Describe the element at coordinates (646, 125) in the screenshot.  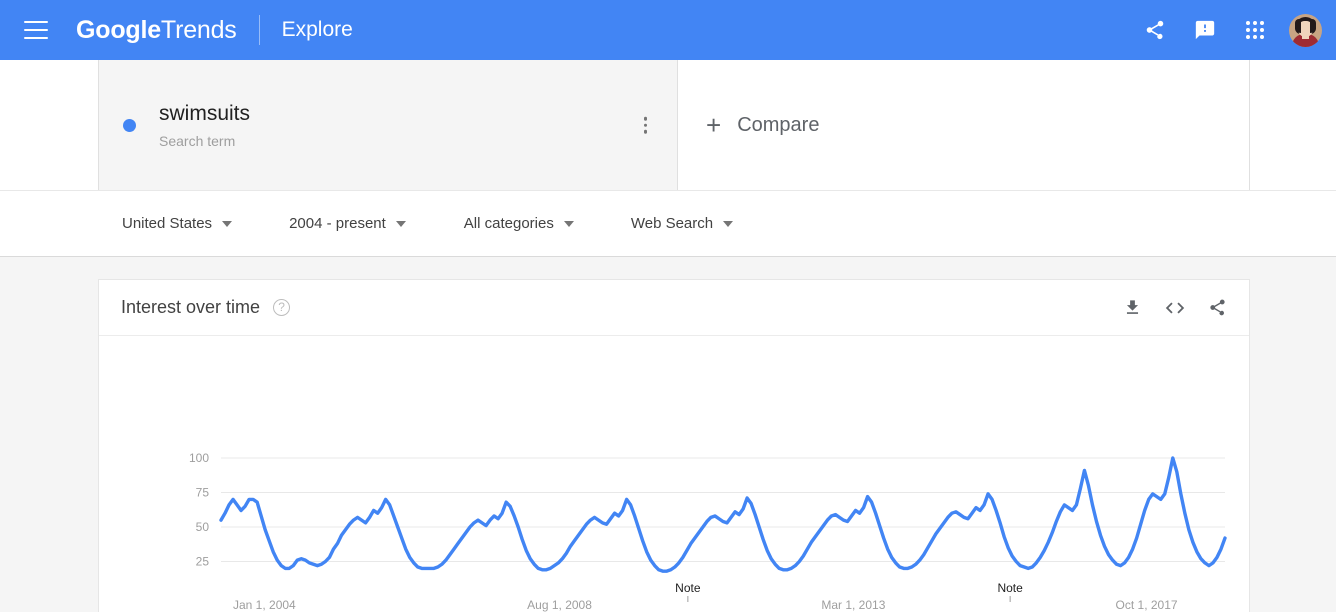
I see `more-vert-icon` at that location.